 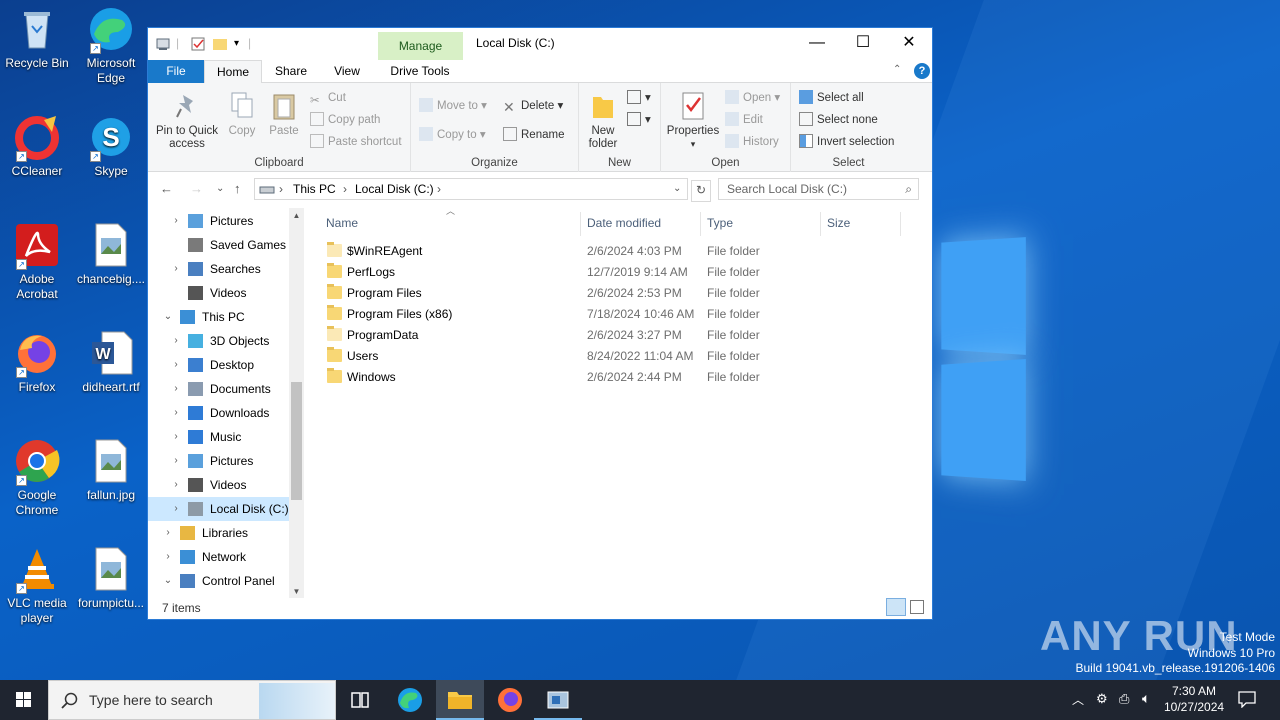 What do you see at coordinates (218, 269) in the screenshot?
I see `nav-item-searches: › Searches` at bounding box center [218, 269].